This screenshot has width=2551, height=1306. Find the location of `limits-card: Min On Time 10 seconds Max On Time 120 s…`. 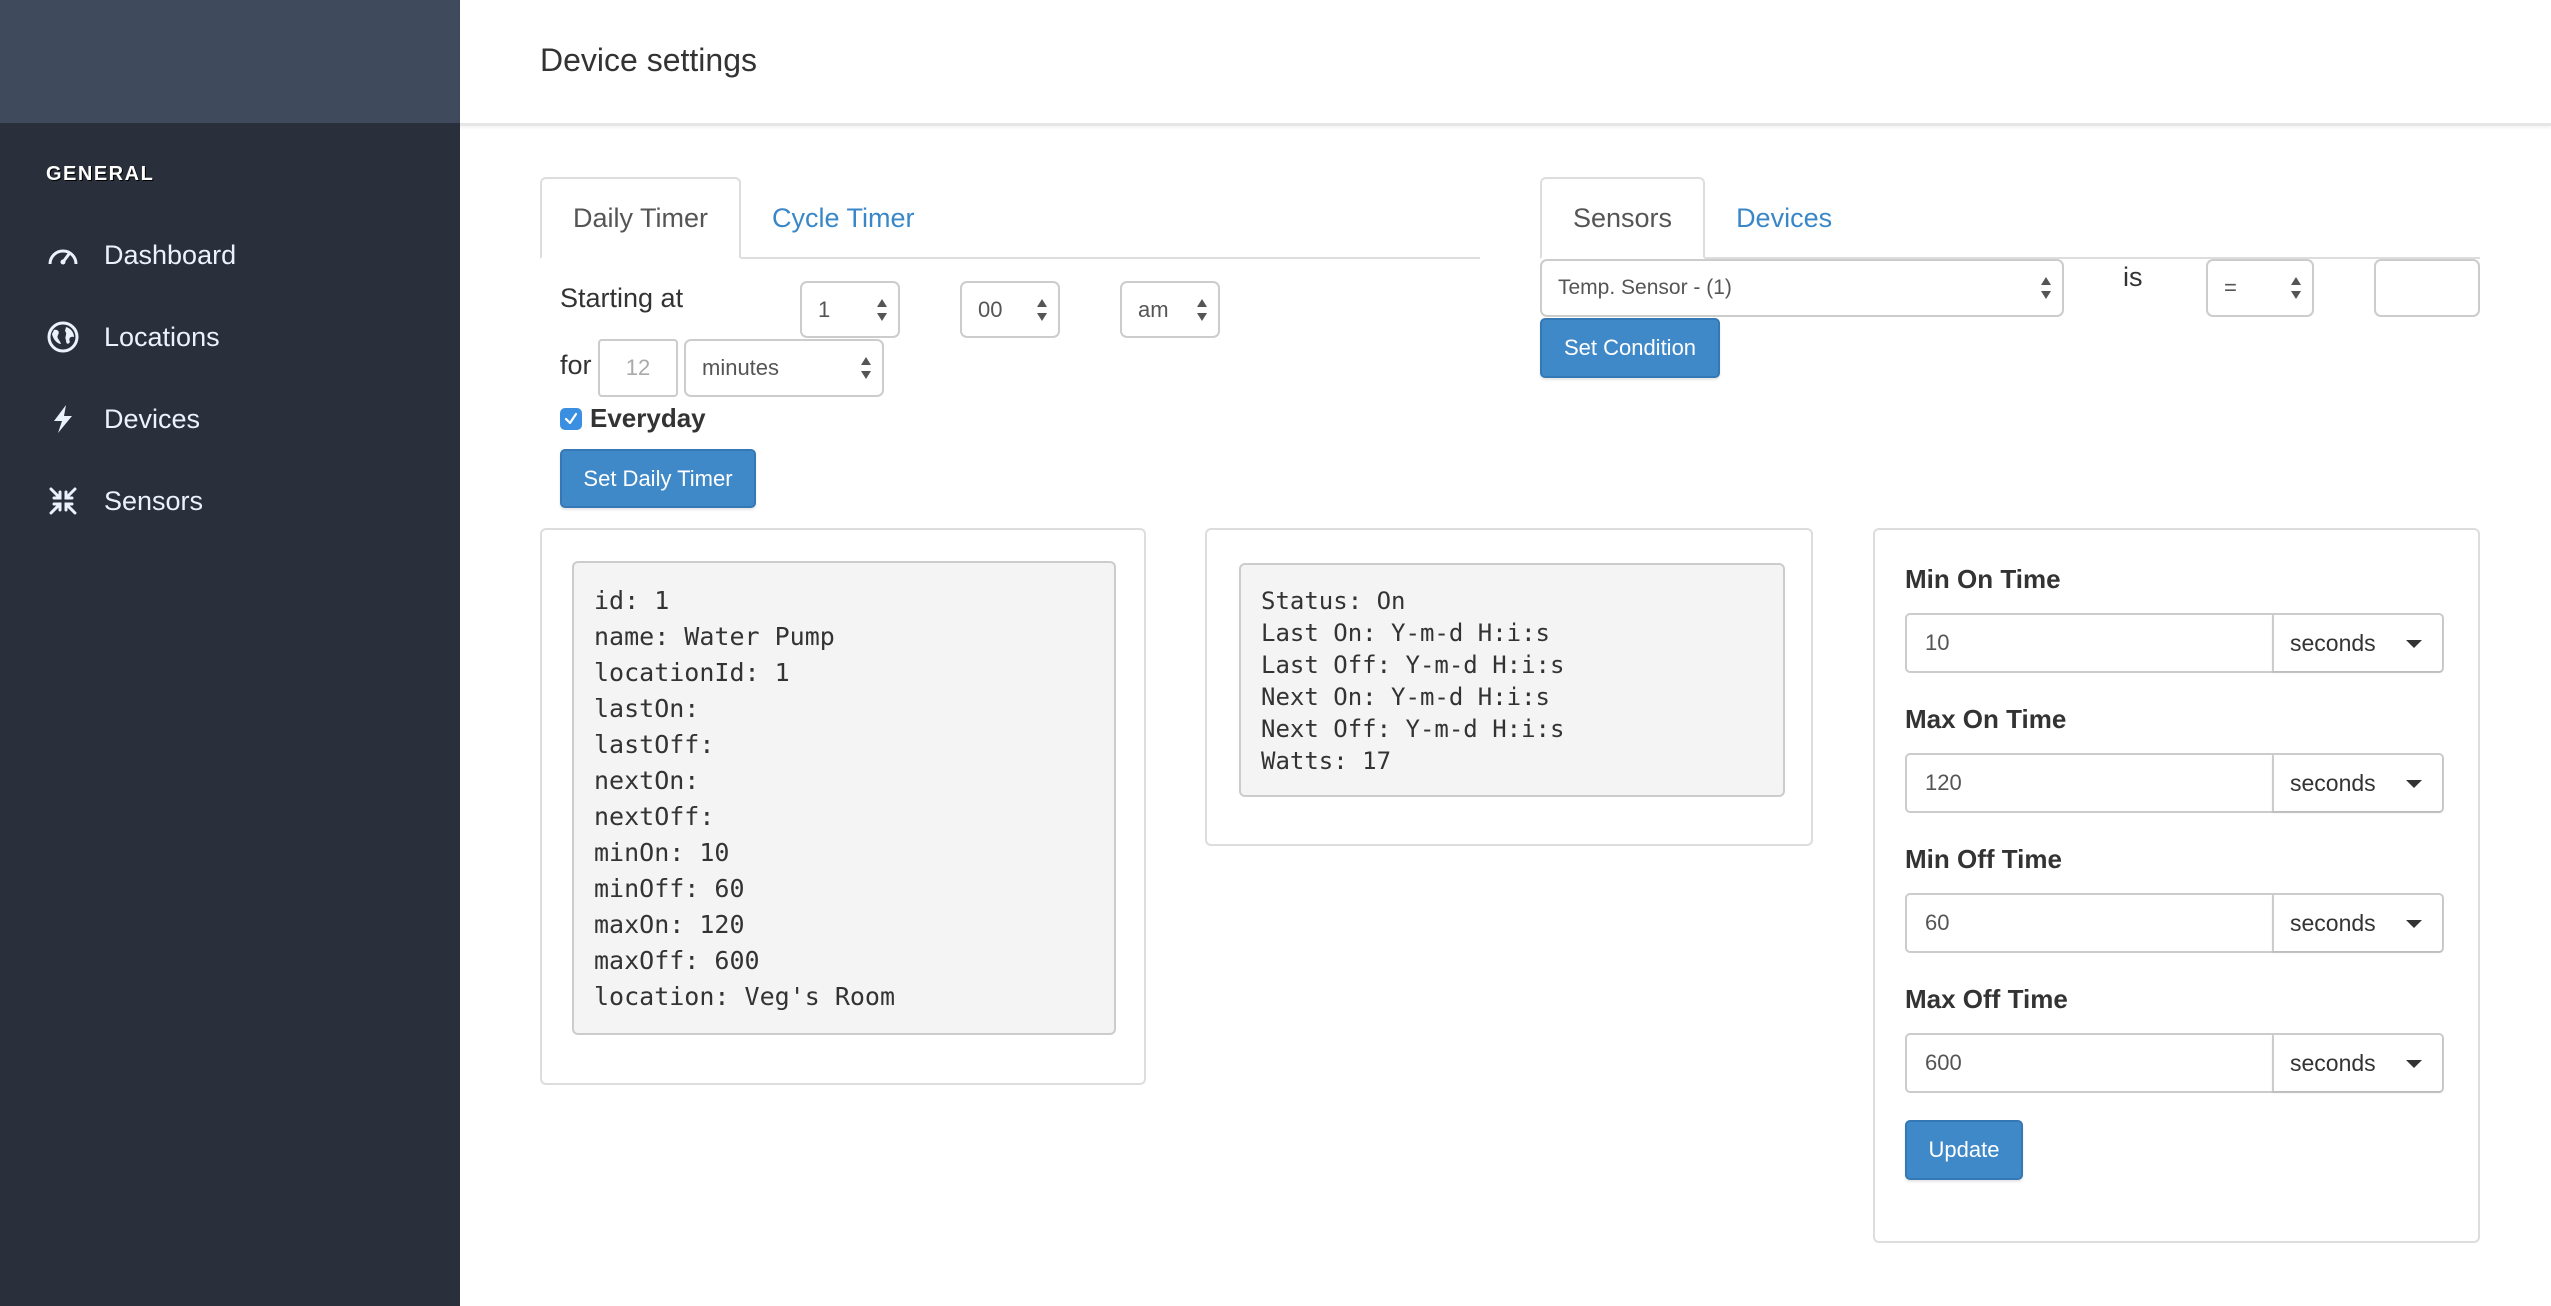

limits-card: Min On Time 10 seconds Max On Time 120 s… is located at coordinates (2176, 885).